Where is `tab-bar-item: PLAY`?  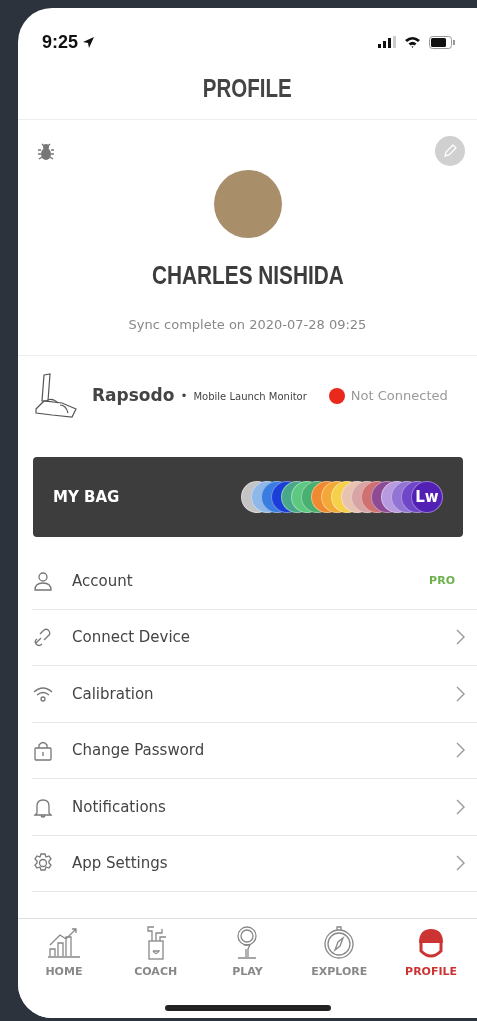 tab-bar-item: PLAY is located at coordinates (247, 968).